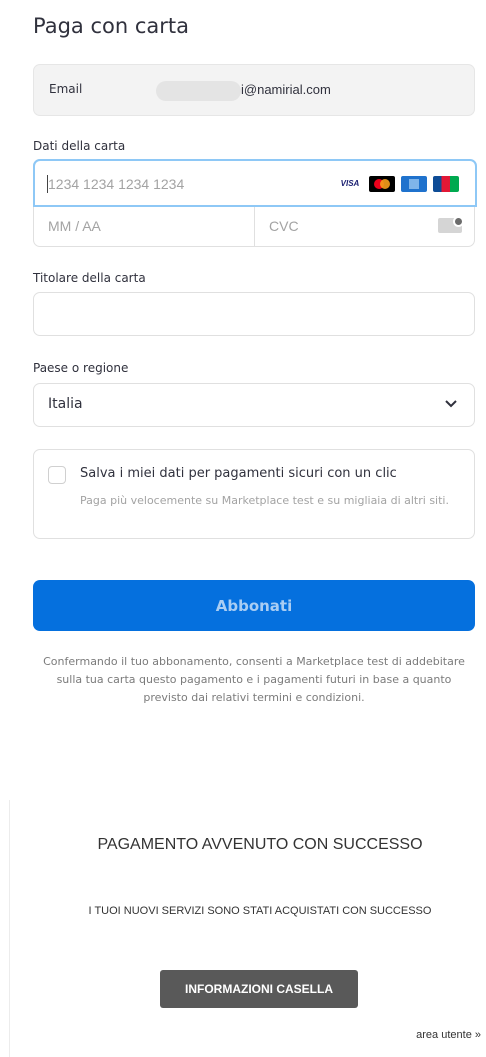  I want to click on chevron-down-icon, so click(451, 404).